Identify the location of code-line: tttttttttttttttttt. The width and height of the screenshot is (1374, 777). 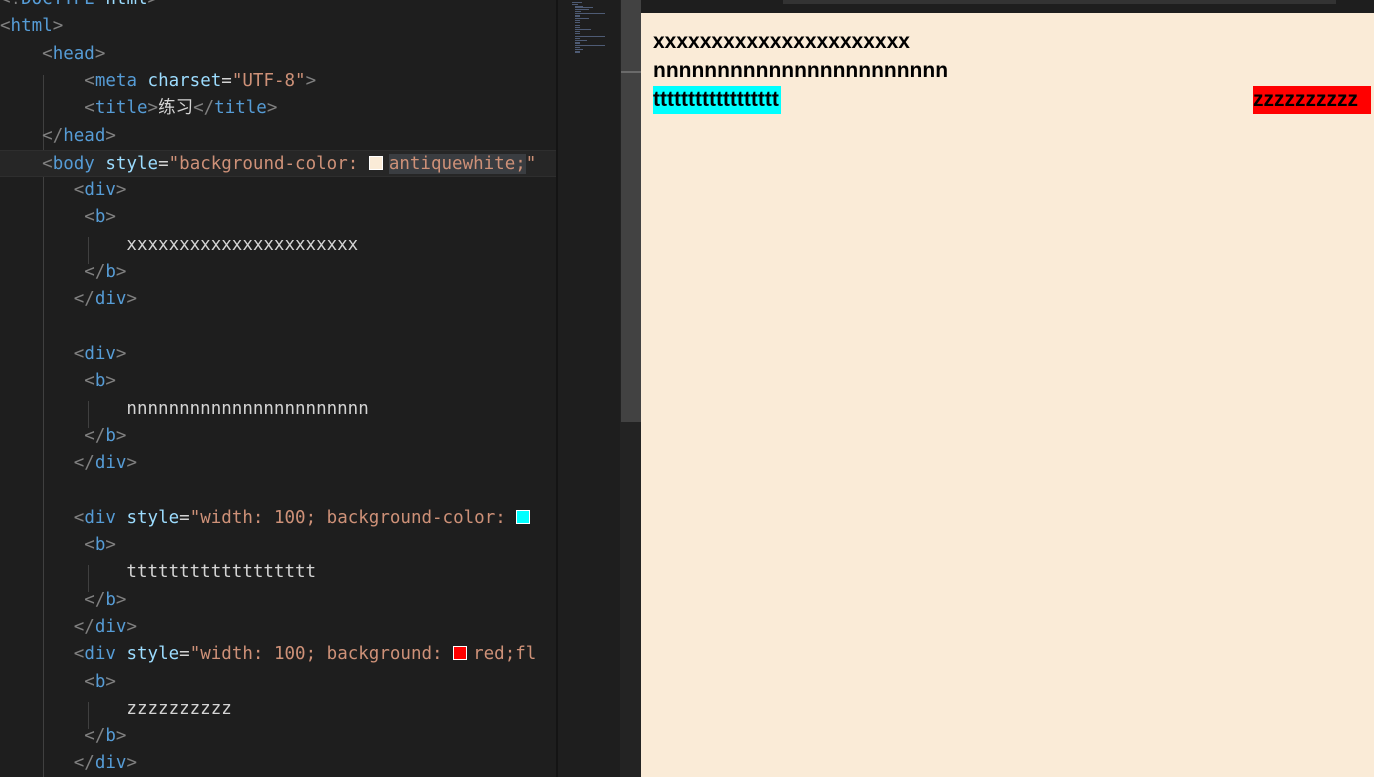
(279, 572).